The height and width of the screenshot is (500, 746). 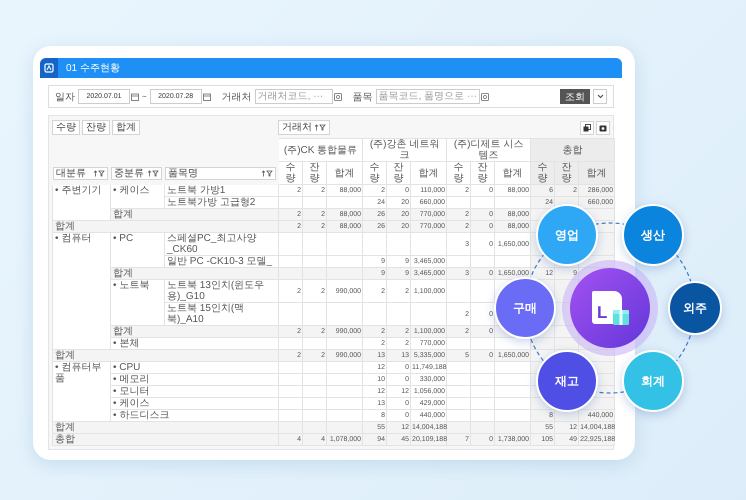 I want to click on module-circle: 생산, so click(x=653, y=235).